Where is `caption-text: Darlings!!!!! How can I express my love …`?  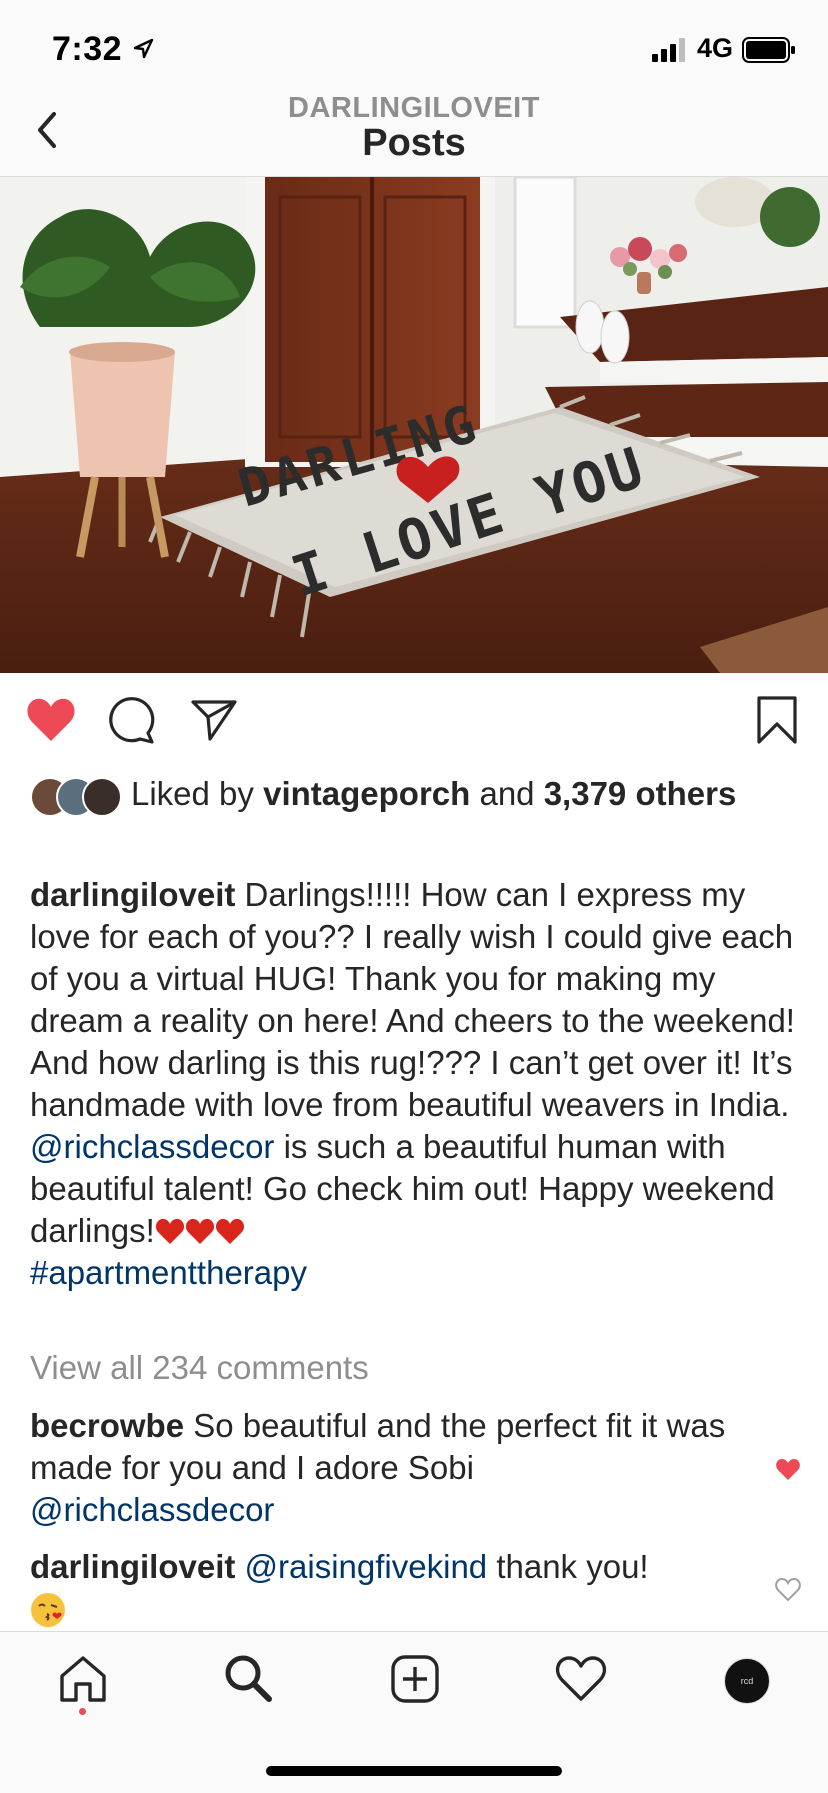 caption-text: Darlings!!!!! How can I express my love … is located at coordinates (412, 999).